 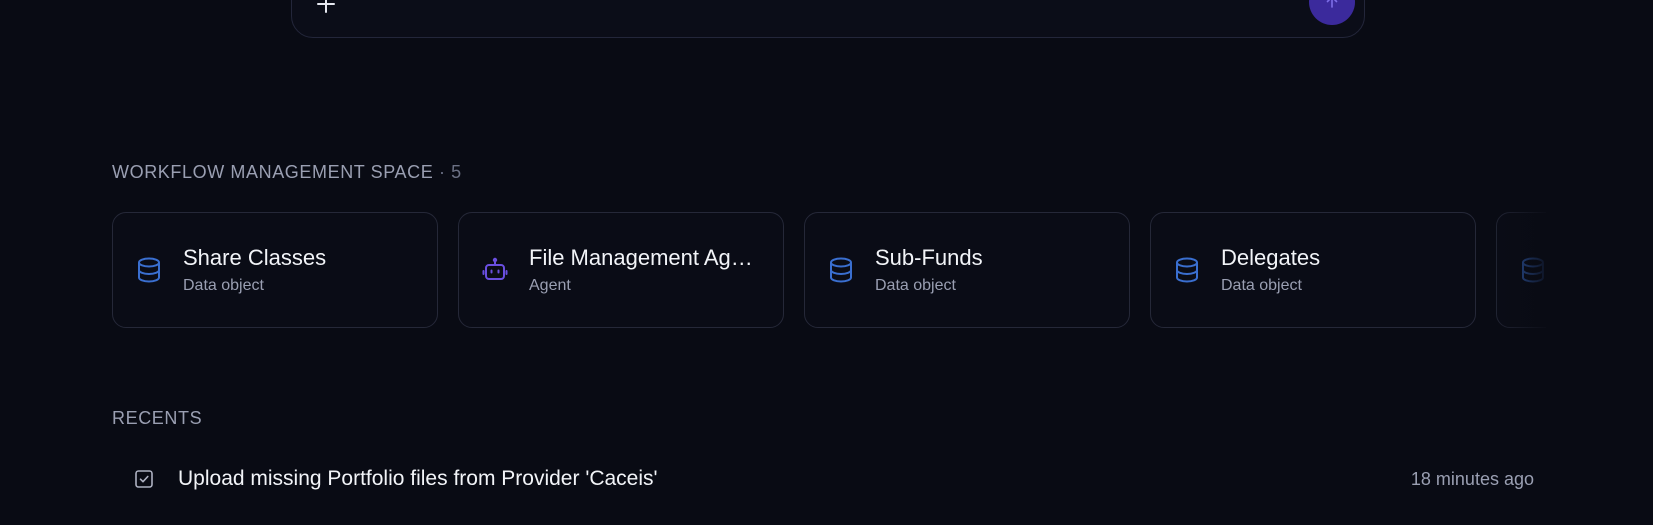 I want to click on space-card-share-classes: Share Classes Data object, so click(x=275, y=270).